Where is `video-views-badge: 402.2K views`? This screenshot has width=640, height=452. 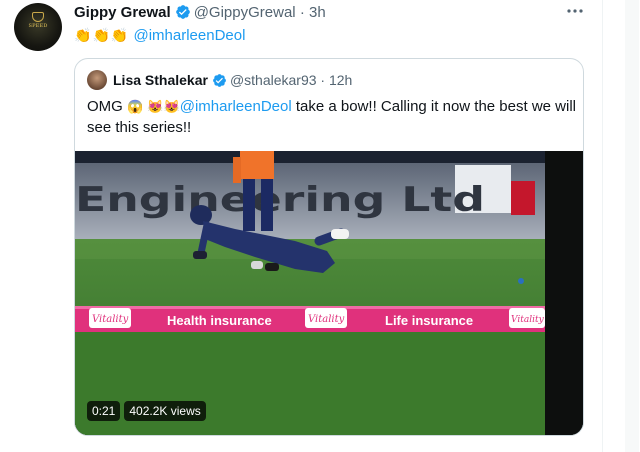 video-views-badge: 402.2K views is located at coordinates (165, 411).